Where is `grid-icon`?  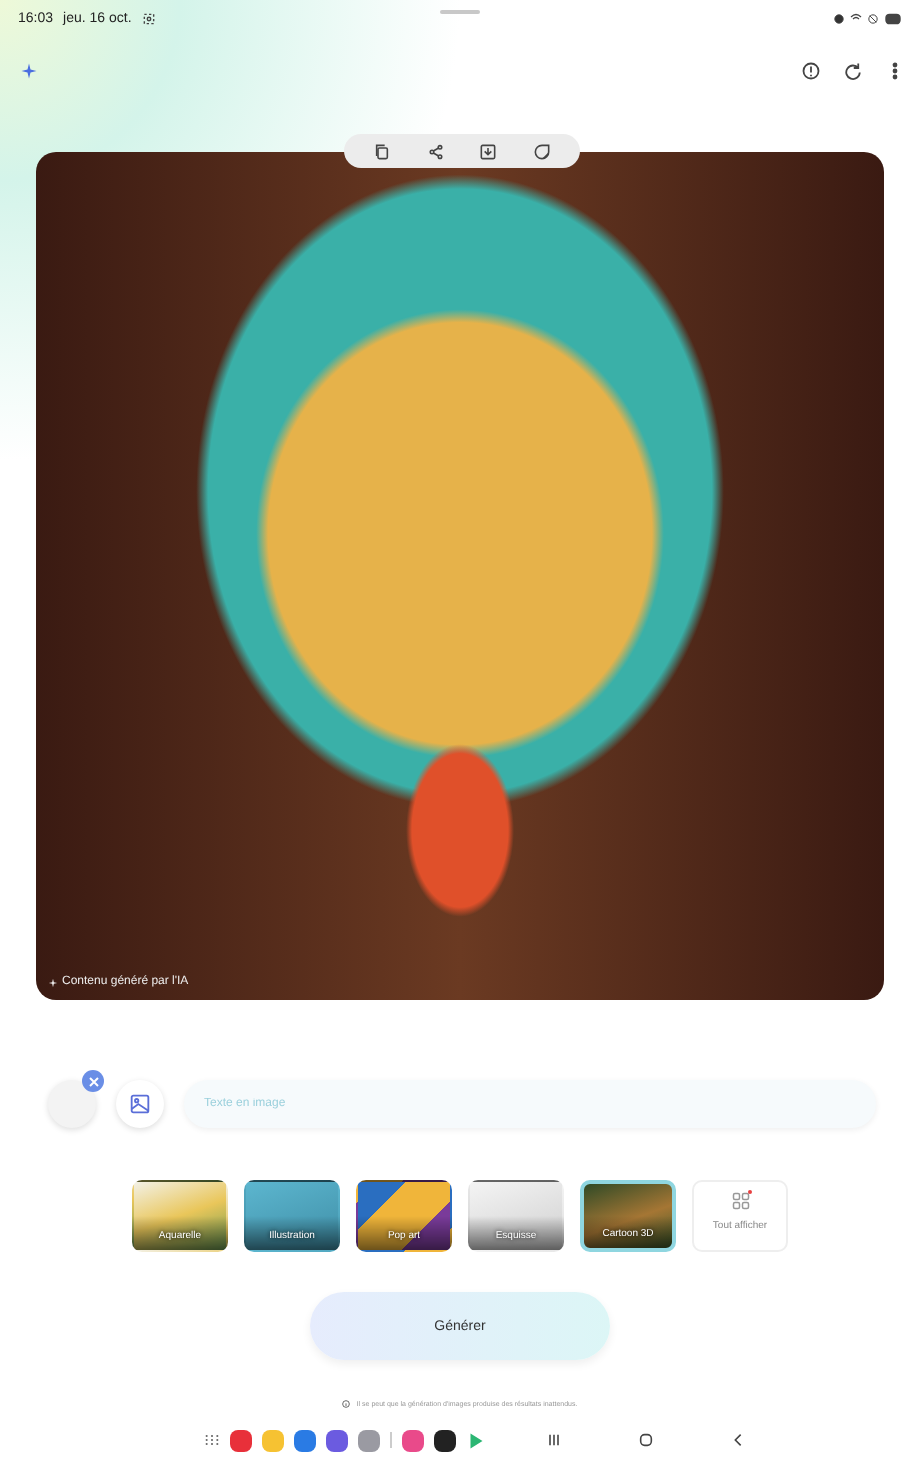 grid-icon is located at coordinates (740, 1201).